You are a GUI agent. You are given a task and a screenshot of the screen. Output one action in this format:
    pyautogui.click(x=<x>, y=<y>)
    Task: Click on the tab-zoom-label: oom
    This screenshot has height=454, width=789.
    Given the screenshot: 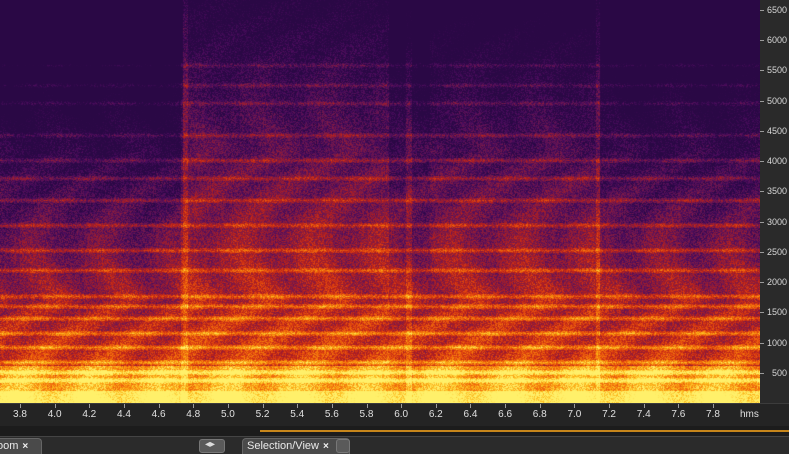 What is the action you would take?
    pyautogui.click(x=9, y=446)
    